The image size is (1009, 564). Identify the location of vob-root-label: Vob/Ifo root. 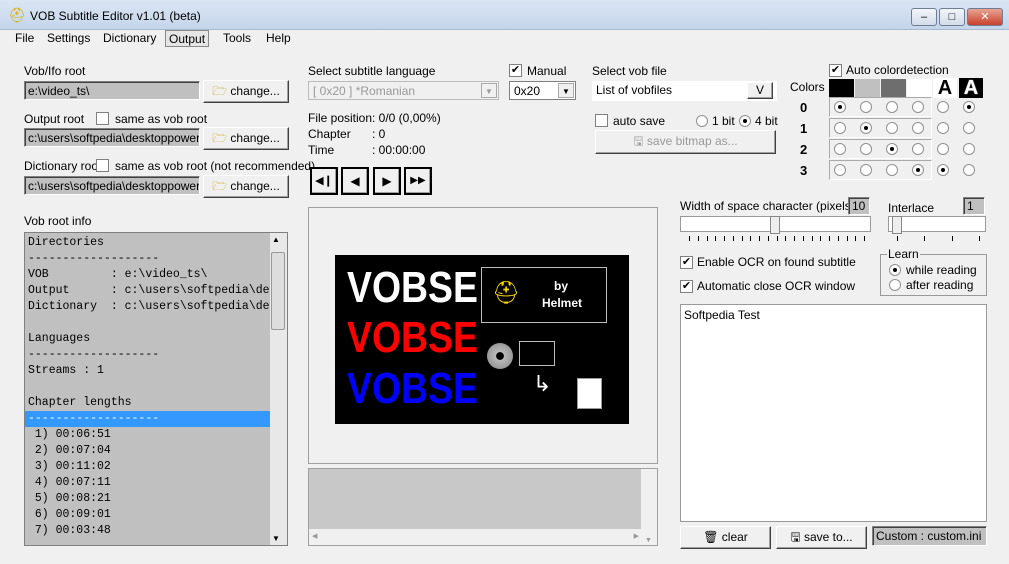
(55, 71).